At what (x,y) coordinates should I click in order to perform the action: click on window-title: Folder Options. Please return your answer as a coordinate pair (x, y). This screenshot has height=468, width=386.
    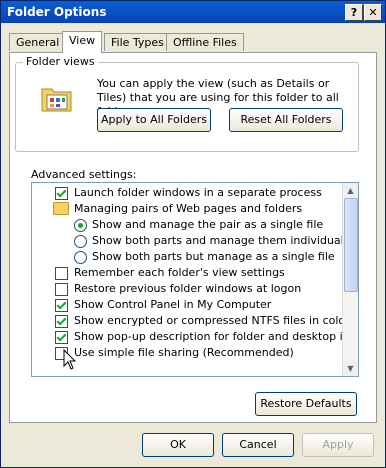
    Looking at the image, I should click on (57, 12).